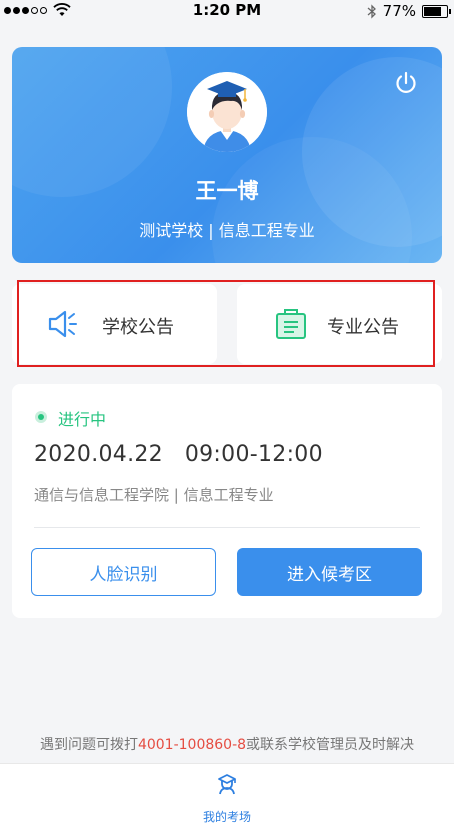 This screenshot has height=825, width=454. What do you see at coordinates (62, 324) in the screenshot?
I see `speaker-icon` at bounding box center [62, 324].